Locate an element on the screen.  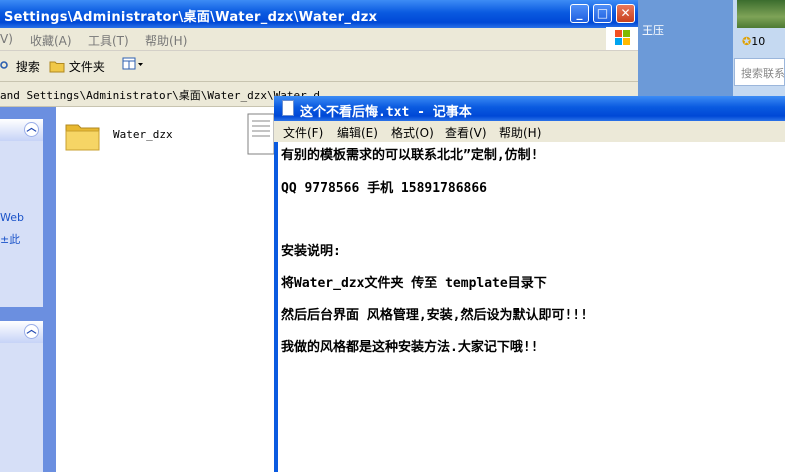
windows-logo is located at coordinates (622, 38).